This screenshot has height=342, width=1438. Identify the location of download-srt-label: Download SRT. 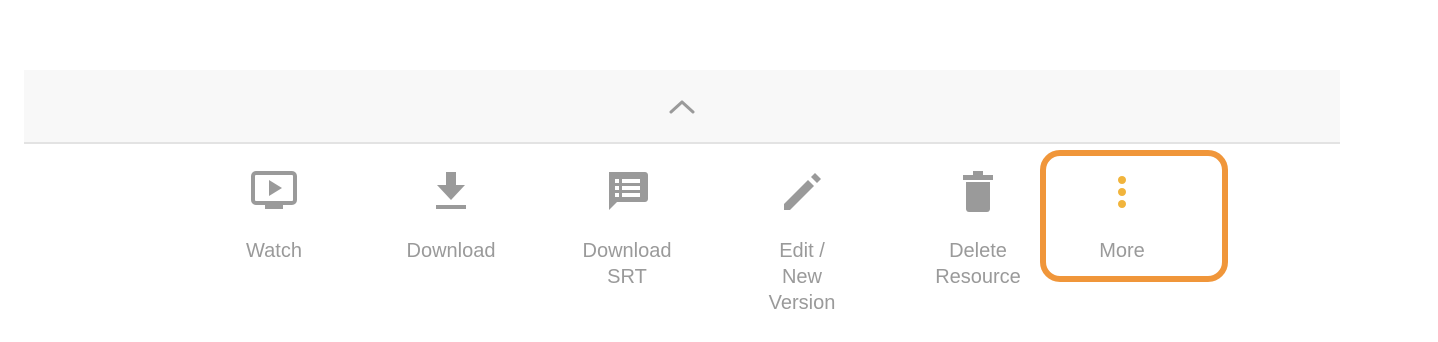
(627, 264).